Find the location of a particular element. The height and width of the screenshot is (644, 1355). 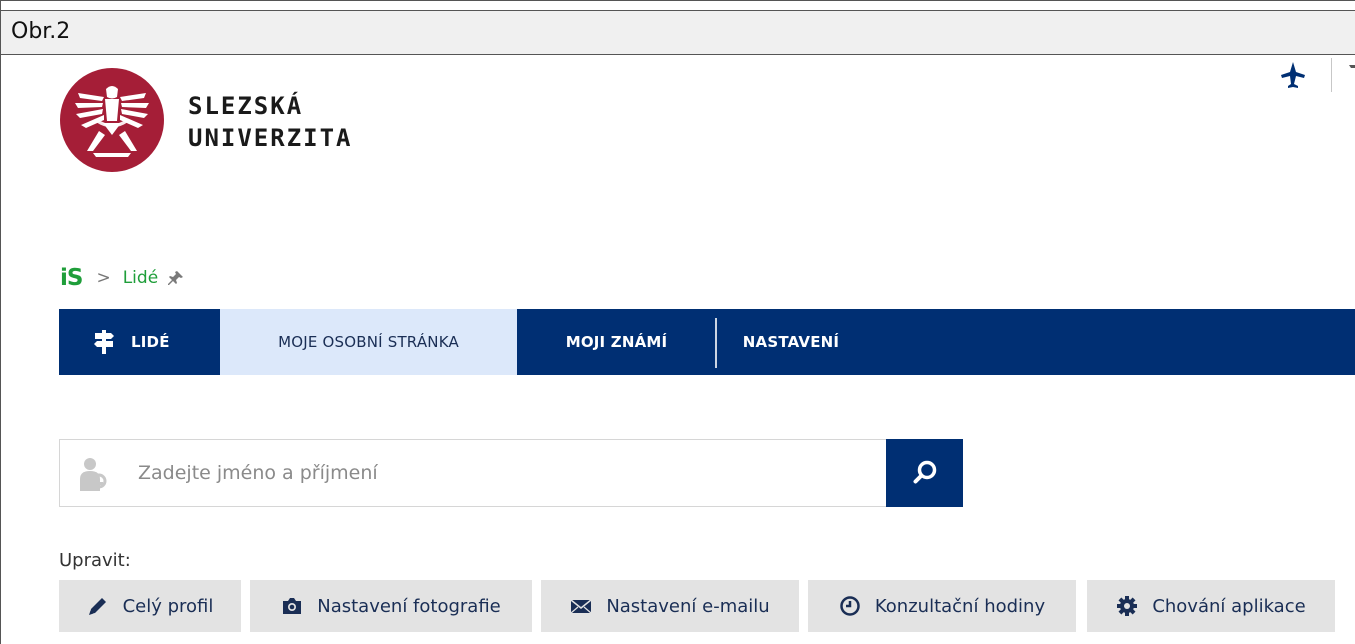

app-behaviour-label: Chování aplikace is located at coordinates (1229, 606).